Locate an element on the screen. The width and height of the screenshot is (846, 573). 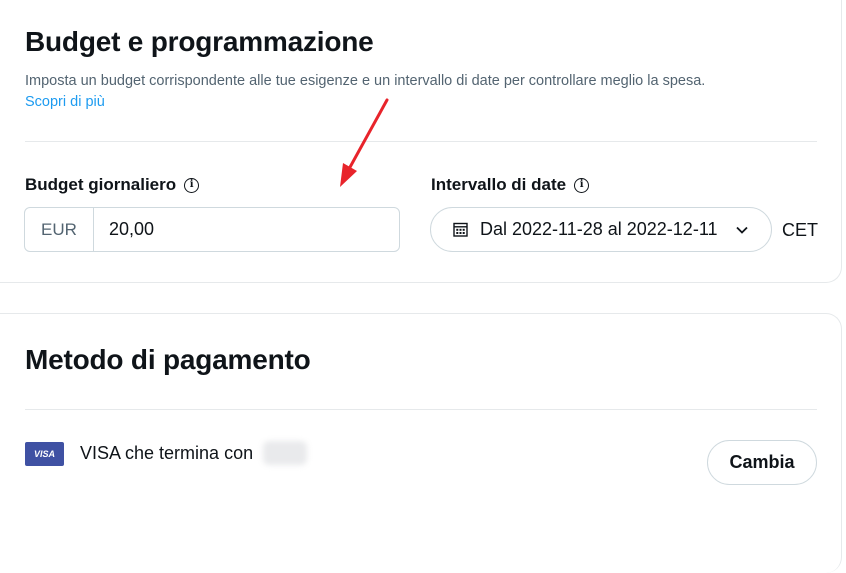
date-range-value: Dal 2022-11-28 al 2022-12-11 is located at coordinates (599, 229).